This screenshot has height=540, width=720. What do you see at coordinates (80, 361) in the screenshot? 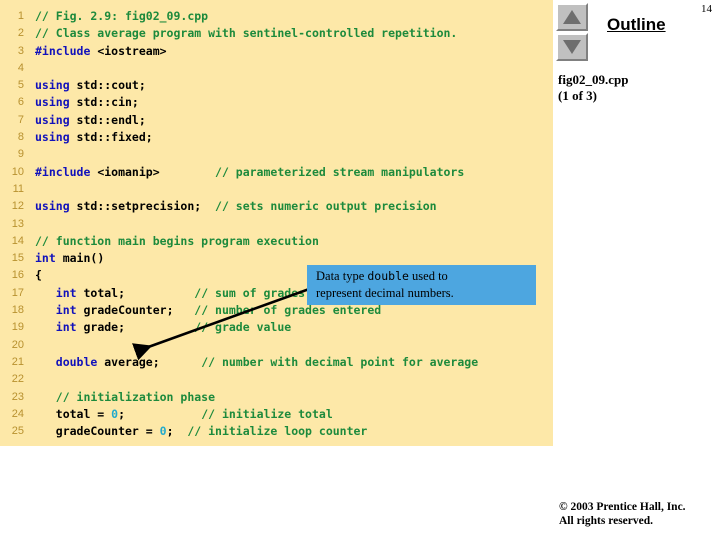
I see `code-token: double` at bounding box center [80, 361].